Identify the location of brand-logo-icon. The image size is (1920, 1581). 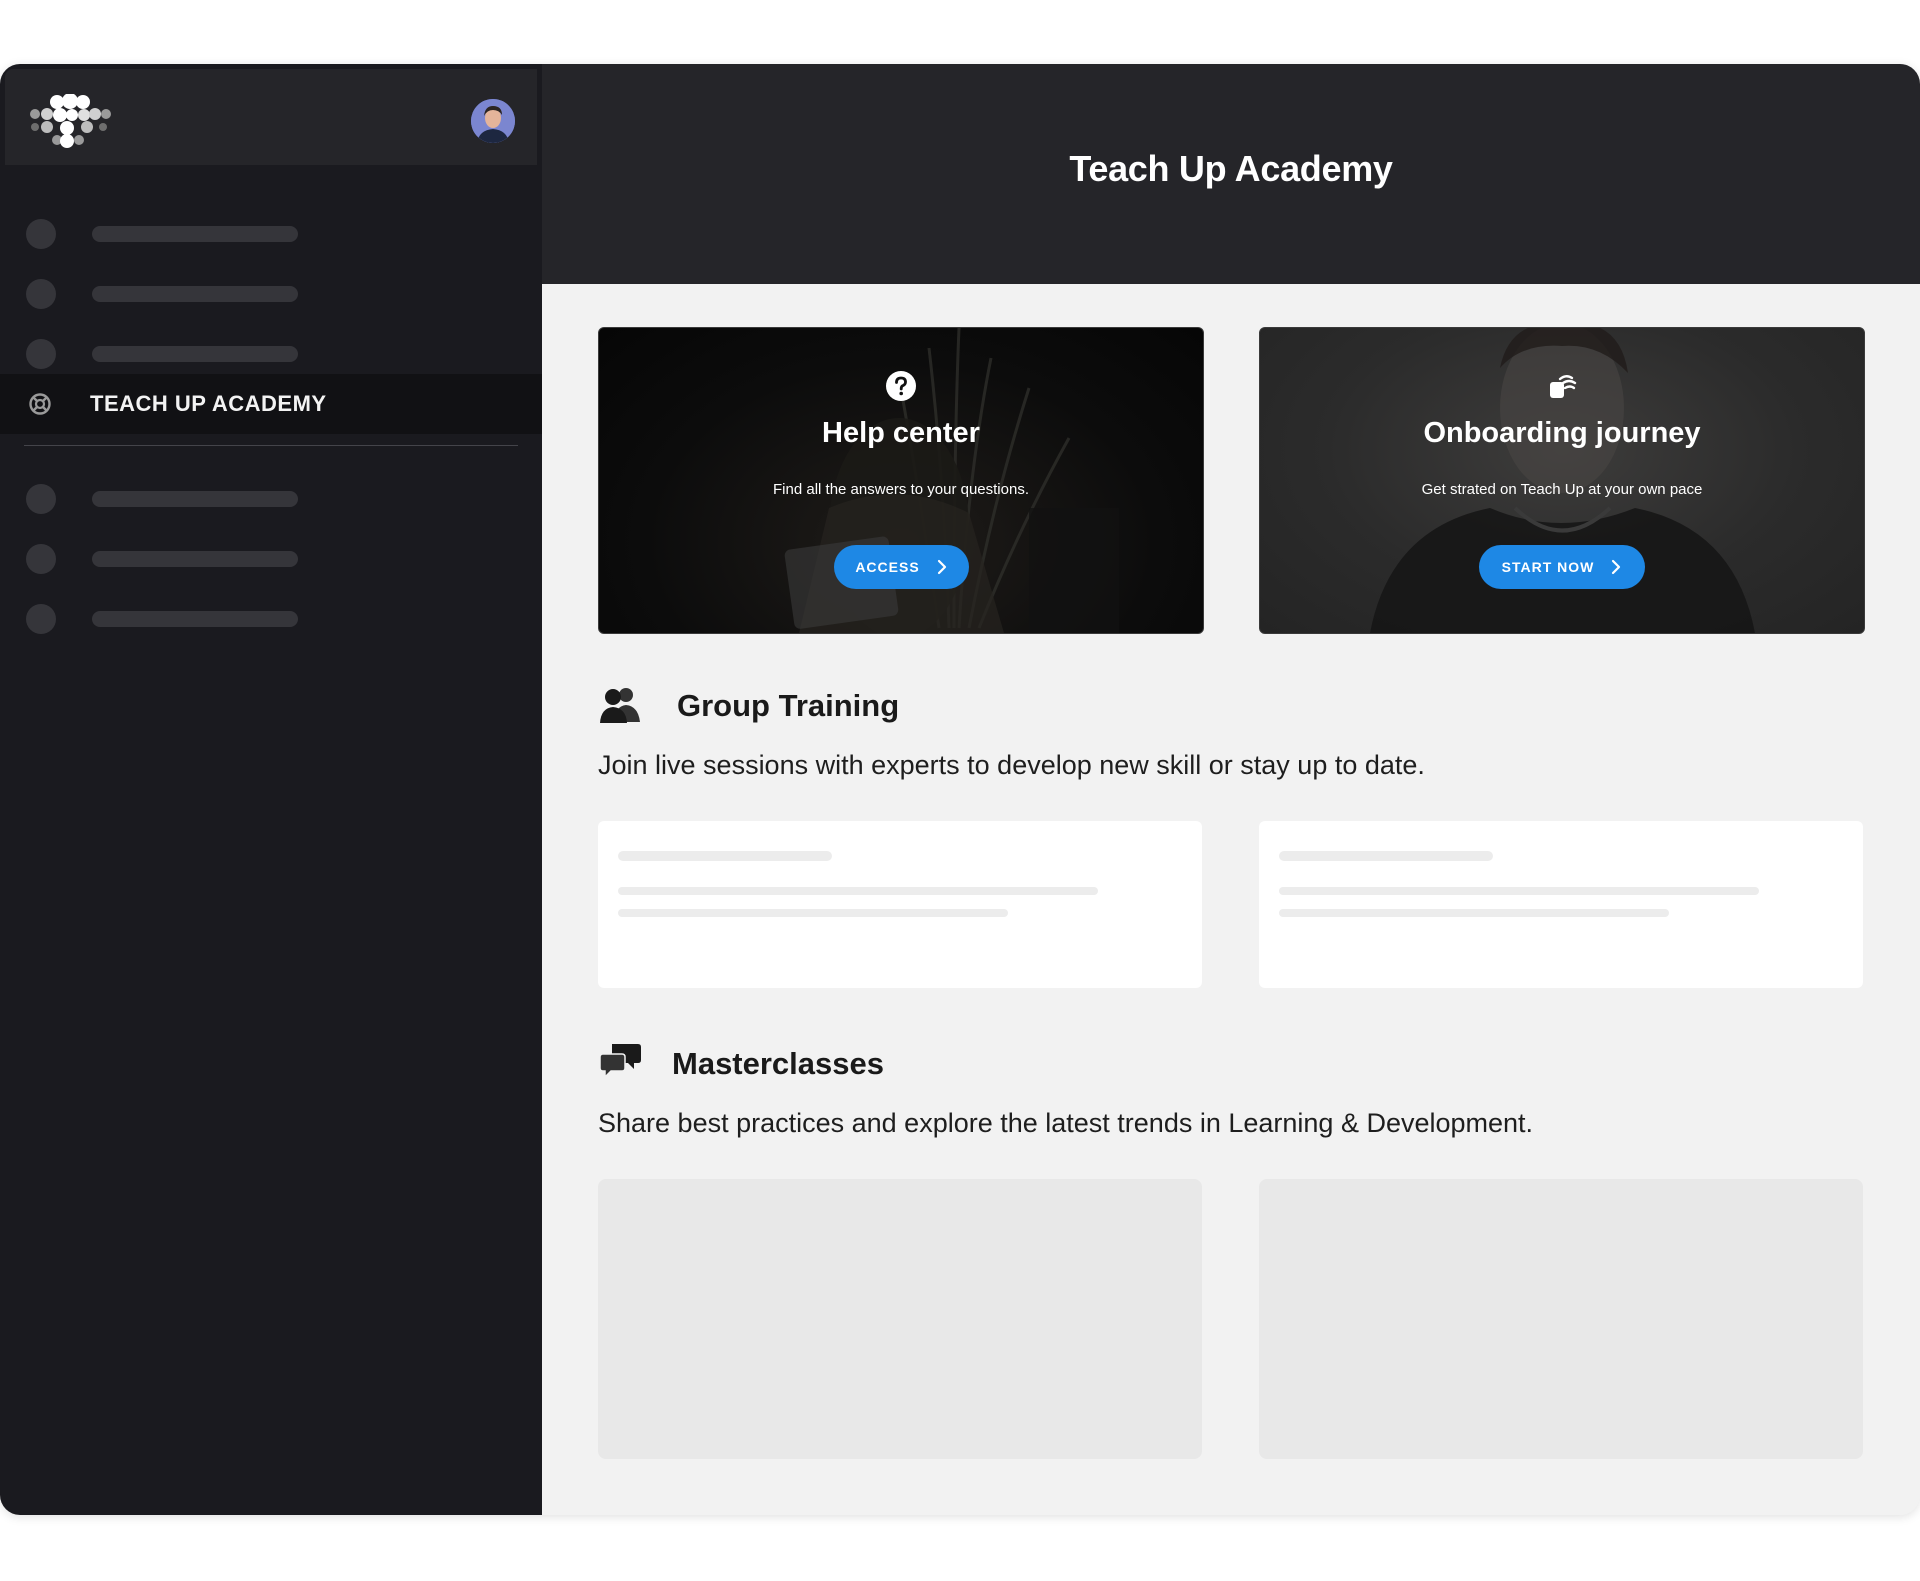
(70, 122).